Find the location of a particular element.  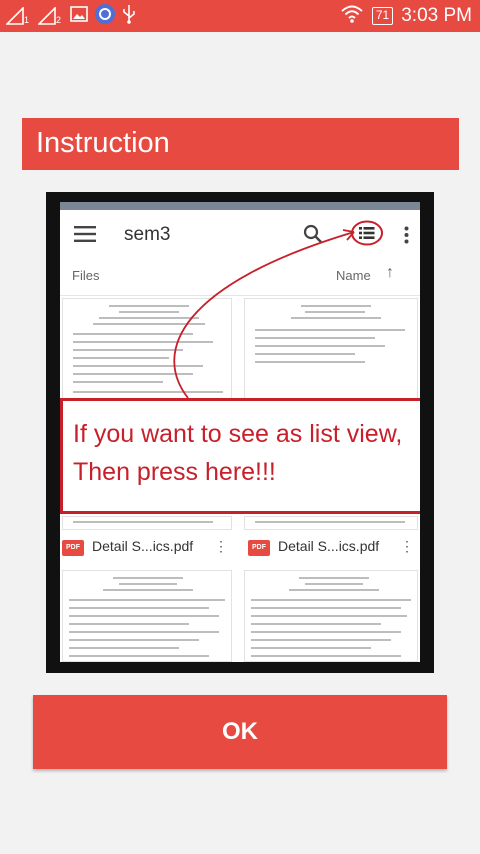

status-bar: 1 2 71 3:03 PM is located at coordinates (240, 16).